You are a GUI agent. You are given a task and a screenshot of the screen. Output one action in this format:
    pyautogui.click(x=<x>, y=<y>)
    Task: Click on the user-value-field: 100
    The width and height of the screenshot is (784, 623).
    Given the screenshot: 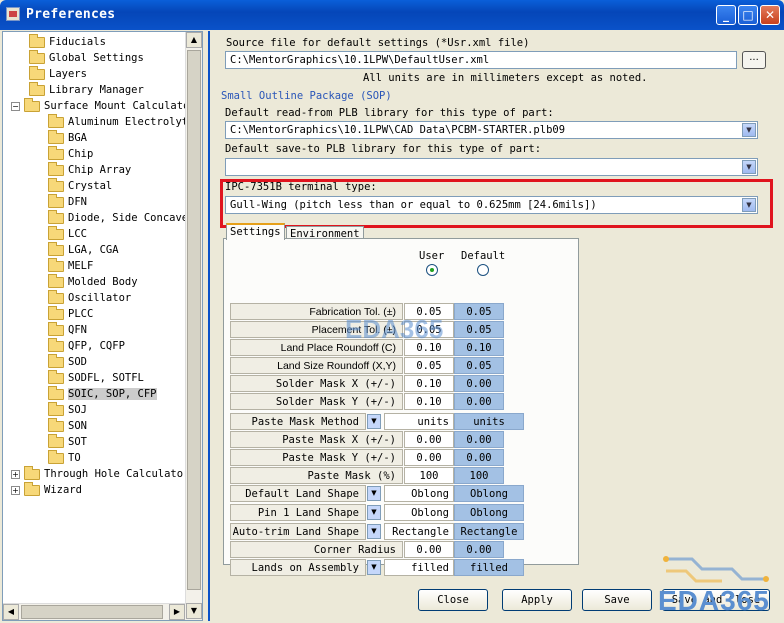 What is the action you would take?
    pyautogui.click(x=429, y=475)
    